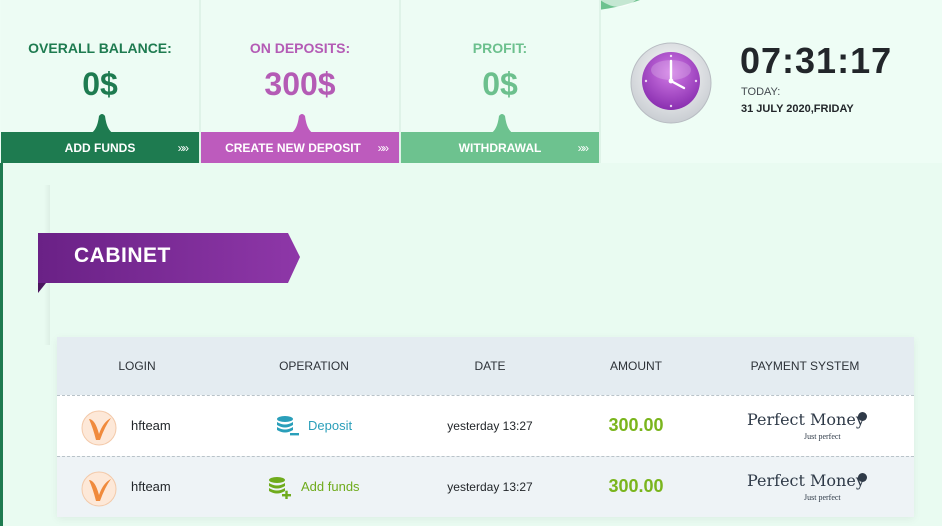 This screenshot has height=526, width=942. Describe the element at coordinates (1, 344) in the screenshot. I see `left-accent-strip` at that location.